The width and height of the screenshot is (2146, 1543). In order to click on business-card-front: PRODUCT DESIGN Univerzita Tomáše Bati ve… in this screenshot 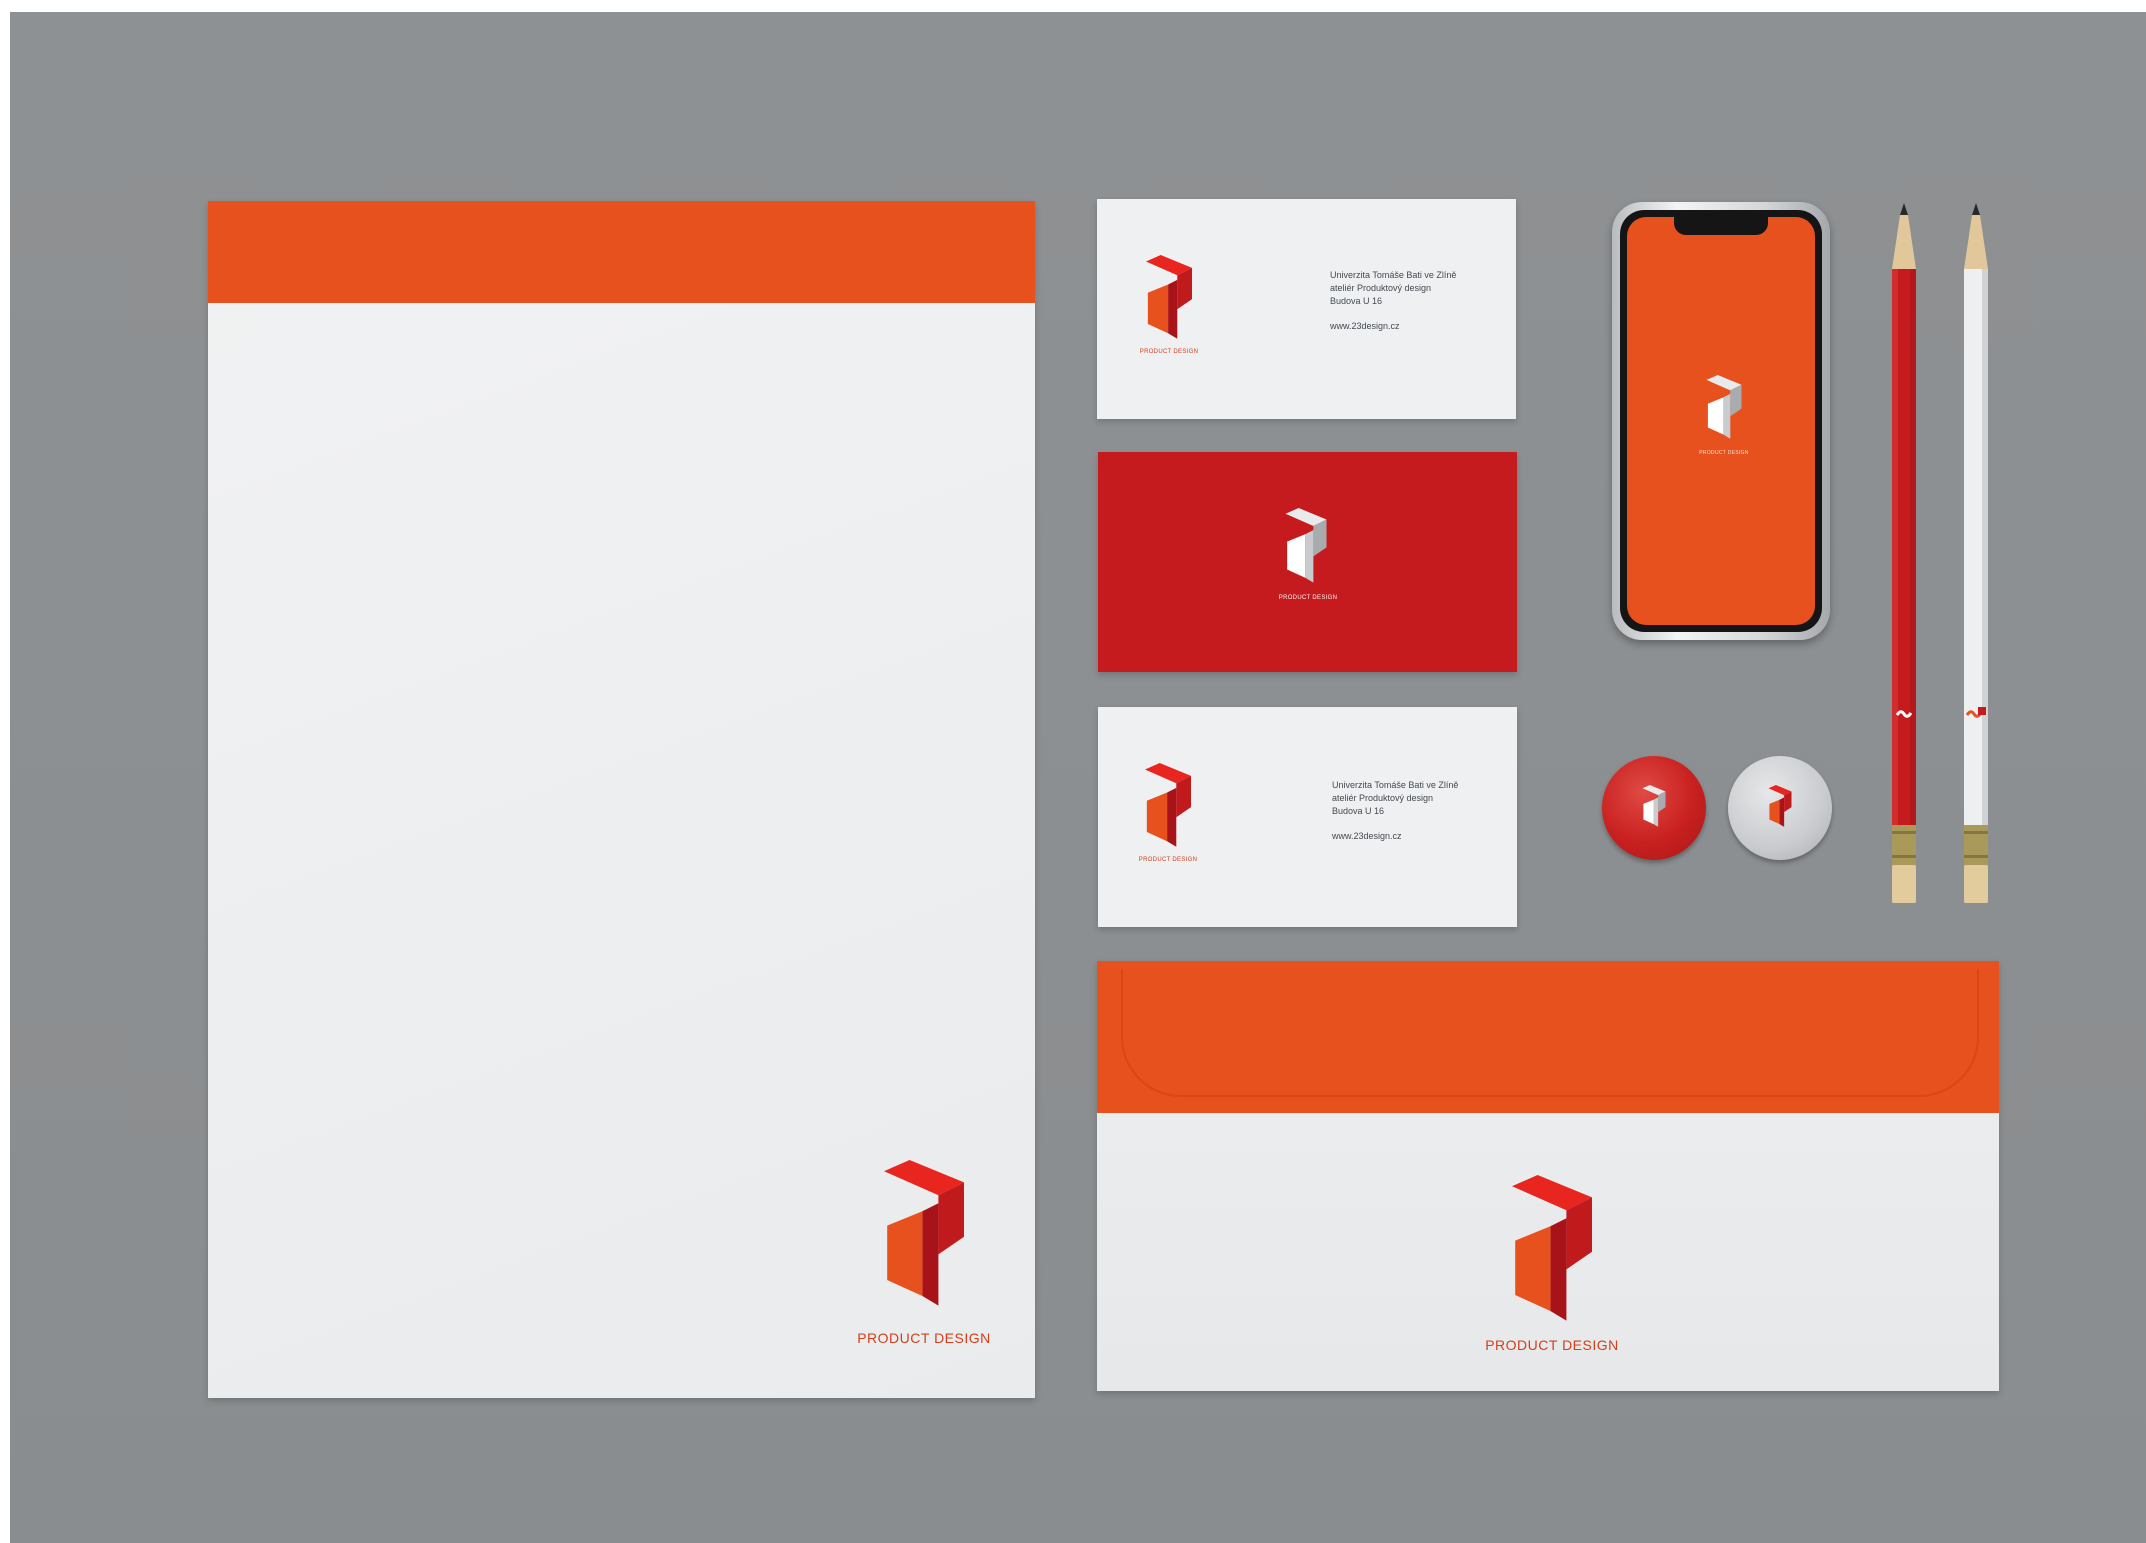, I will do `click(1306, 309)`.